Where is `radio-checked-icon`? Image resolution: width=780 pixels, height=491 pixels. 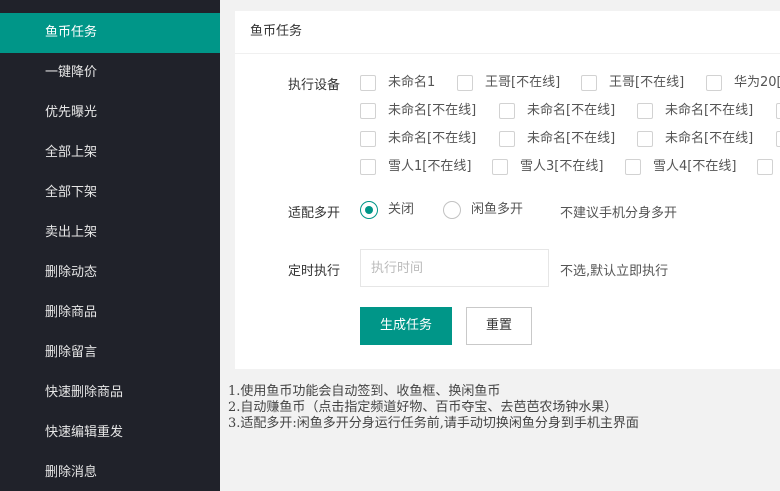 radio-checked-icon is located at coordinates (369, 210).